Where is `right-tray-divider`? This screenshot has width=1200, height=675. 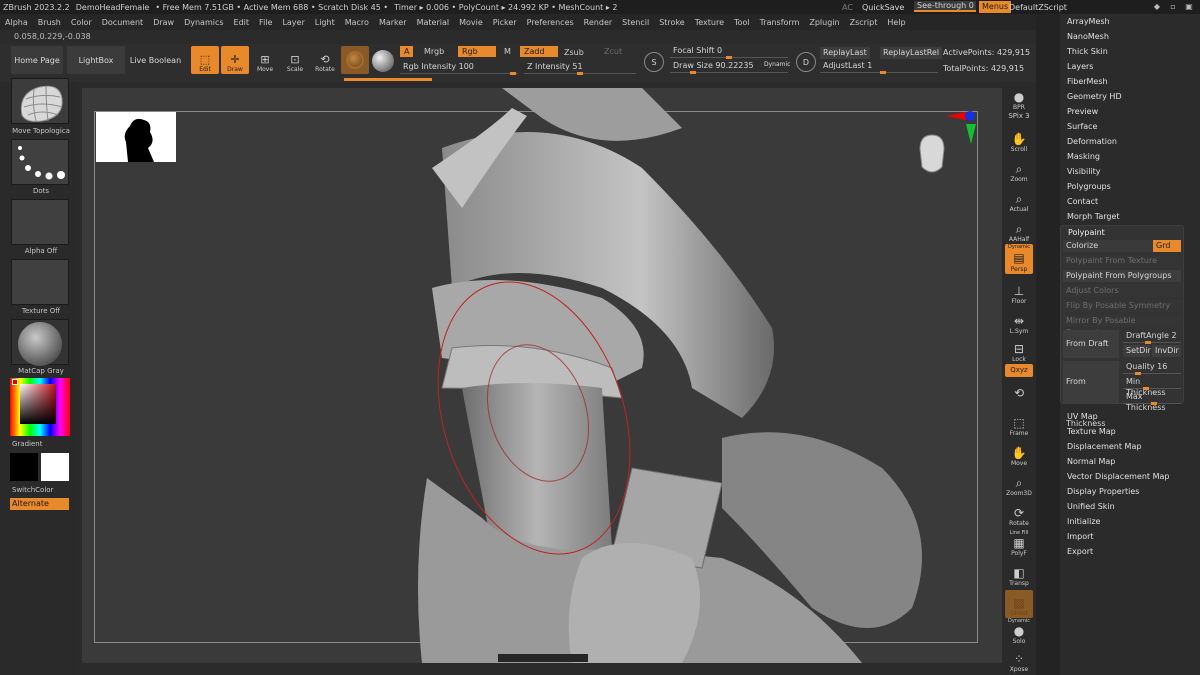
right-tray-divider is located at coordinates (1048, 344).